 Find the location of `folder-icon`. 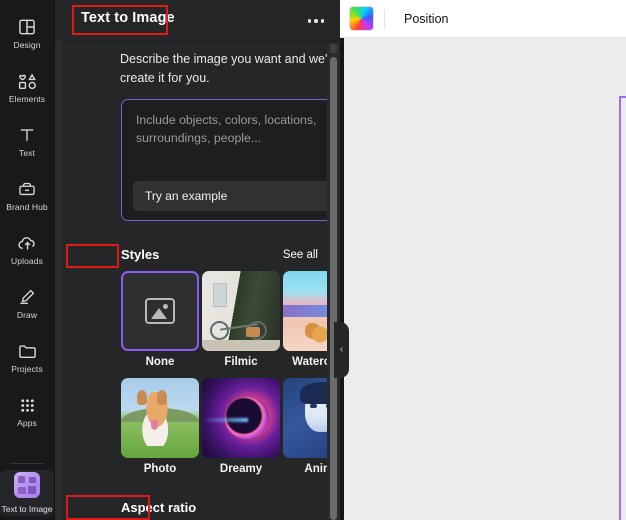

folder-icon is located at coordinates (27, 351).